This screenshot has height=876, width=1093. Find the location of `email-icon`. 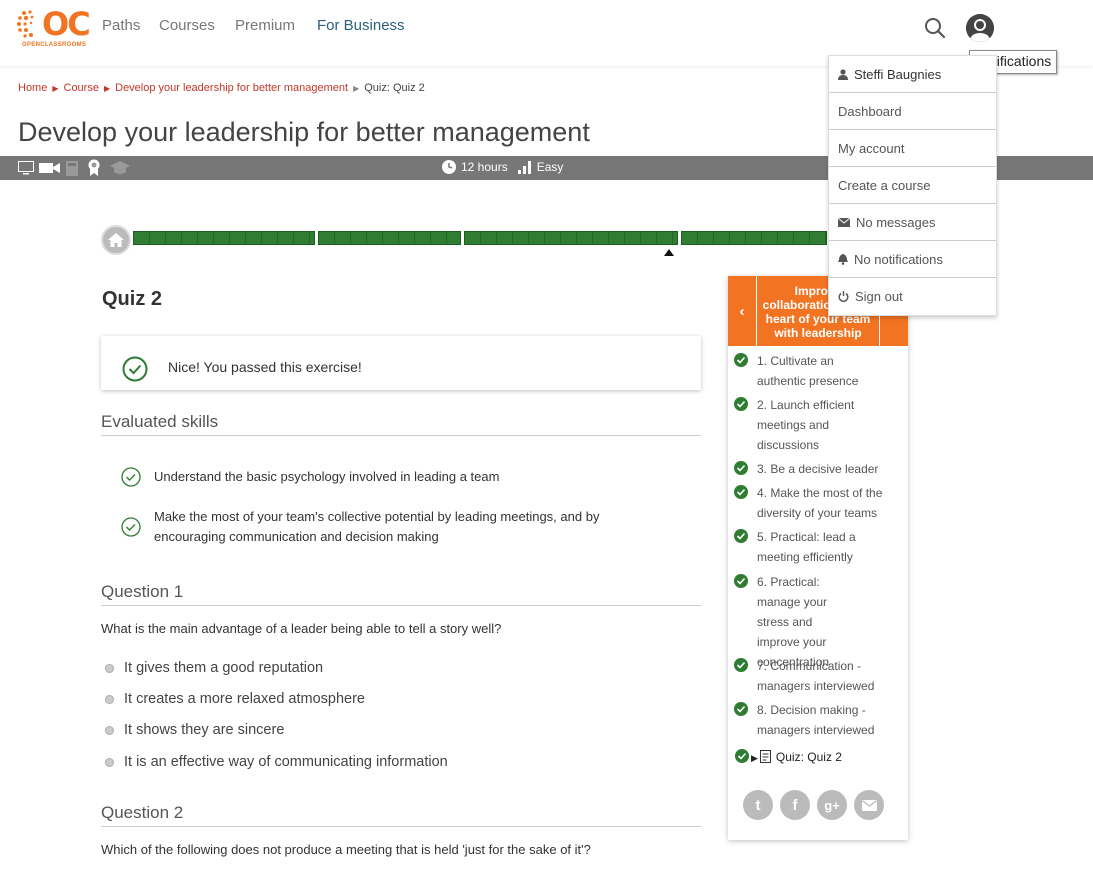

email-icon is located at coordinates (869, 805).